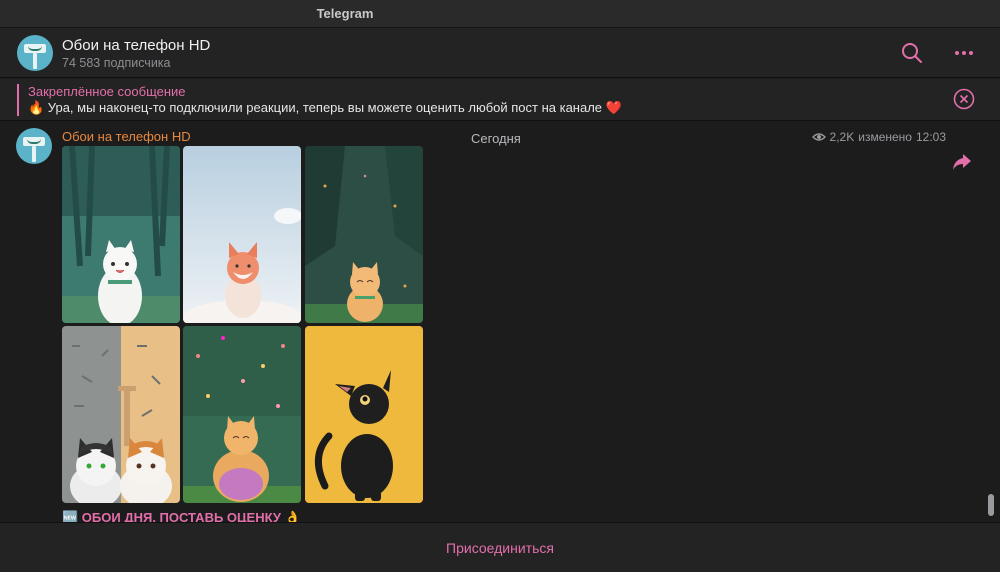  I want to click on feed-scrollbar, so click(991, 505).